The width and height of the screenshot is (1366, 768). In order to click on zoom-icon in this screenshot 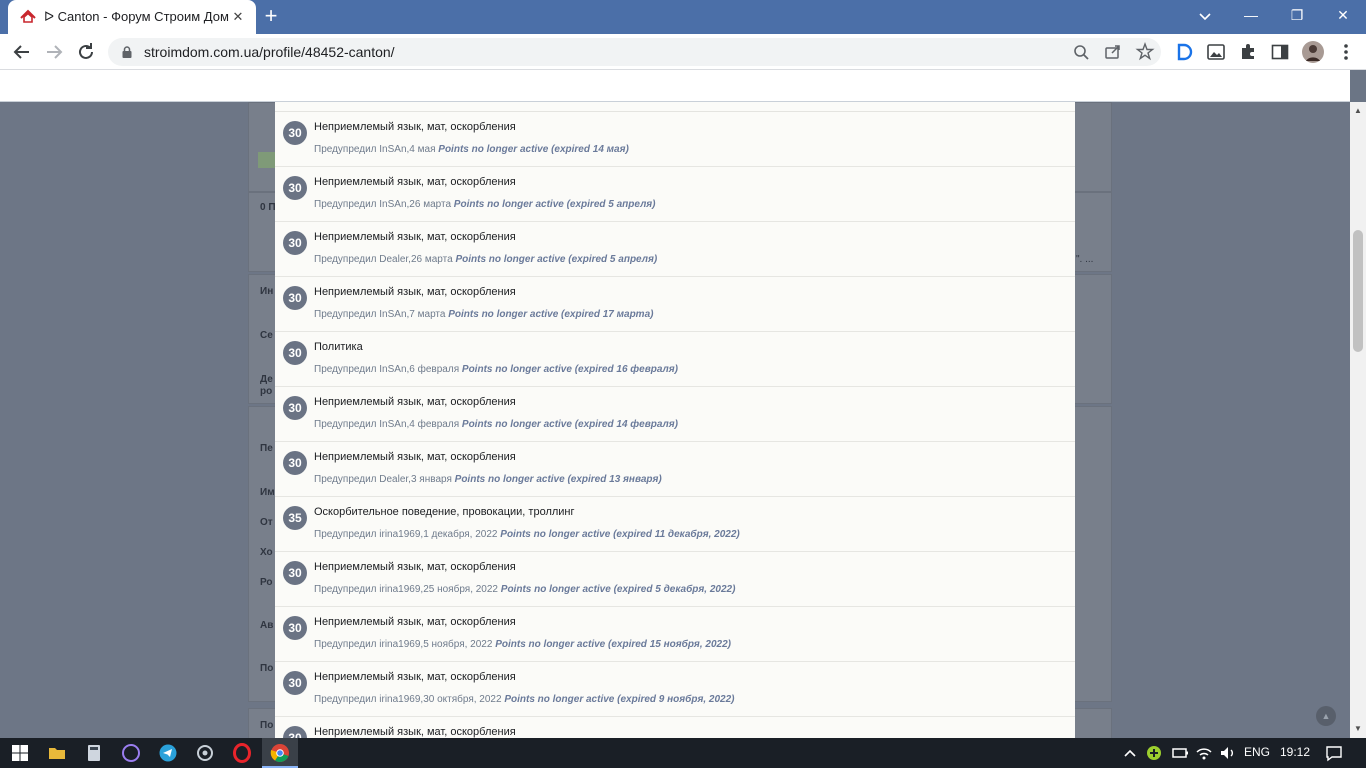, I will do `click(1081, 52)`.